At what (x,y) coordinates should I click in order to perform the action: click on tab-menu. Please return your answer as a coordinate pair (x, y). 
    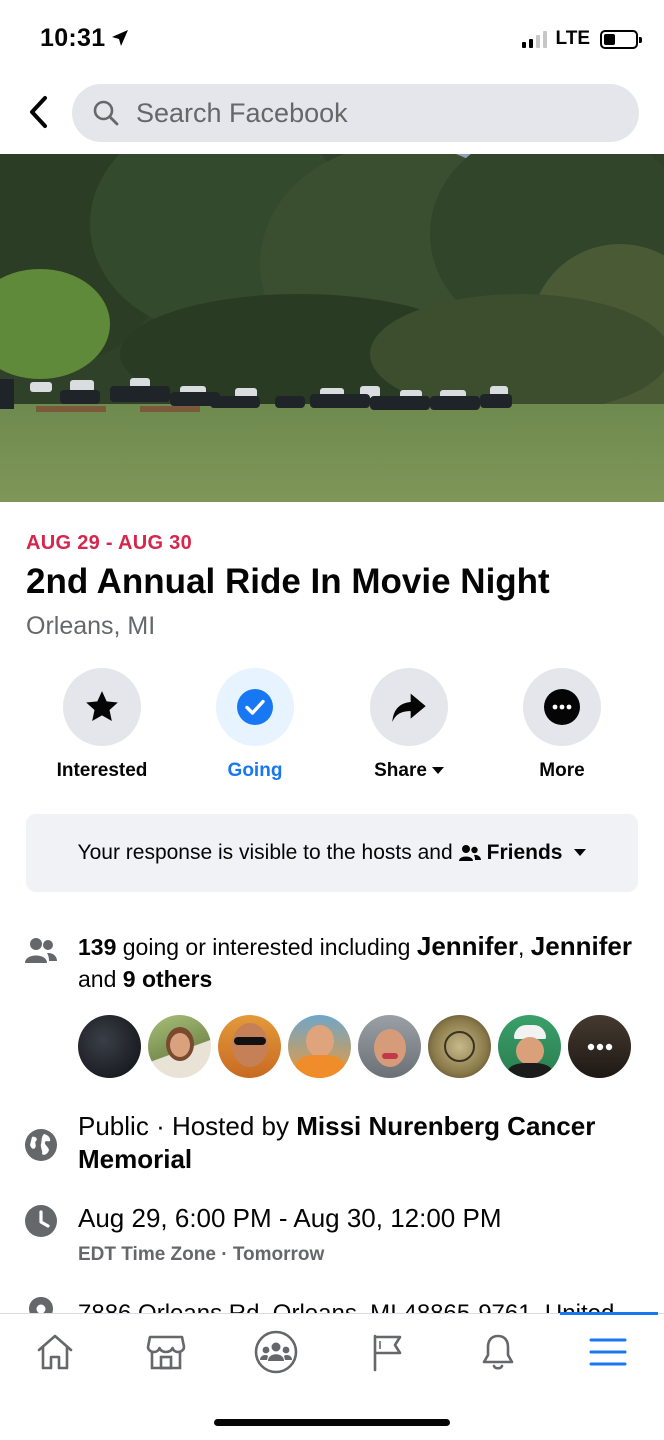
    Looking at the image, I should click on (608, 1352).